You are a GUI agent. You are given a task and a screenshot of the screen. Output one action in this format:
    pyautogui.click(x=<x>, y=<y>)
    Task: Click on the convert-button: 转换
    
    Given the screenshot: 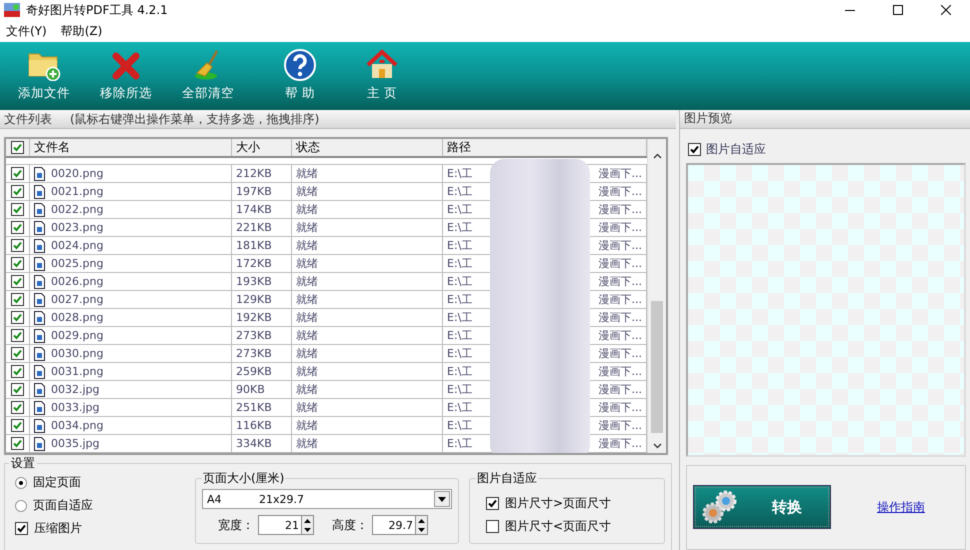 What is the action you would take?
    pyautogui.click(x=762, y=507)
    